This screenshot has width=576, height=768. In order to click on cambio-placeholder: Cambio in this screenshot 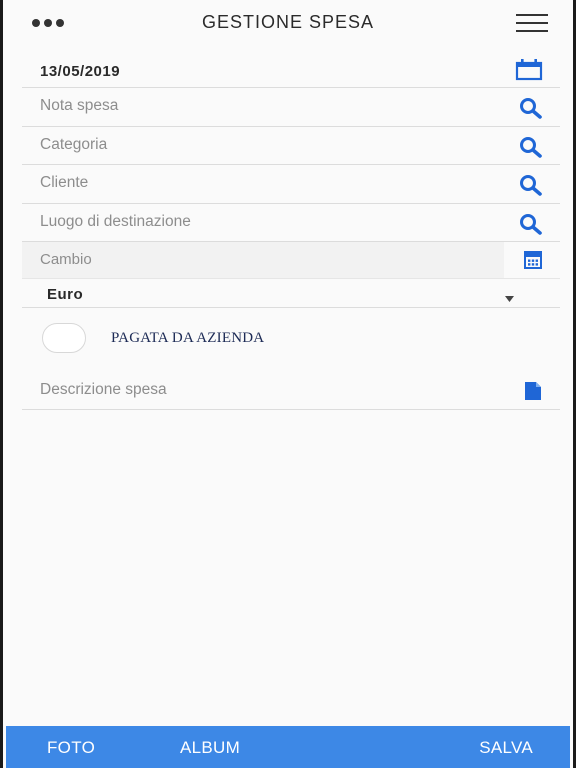, I will do `click(66, 259)`.